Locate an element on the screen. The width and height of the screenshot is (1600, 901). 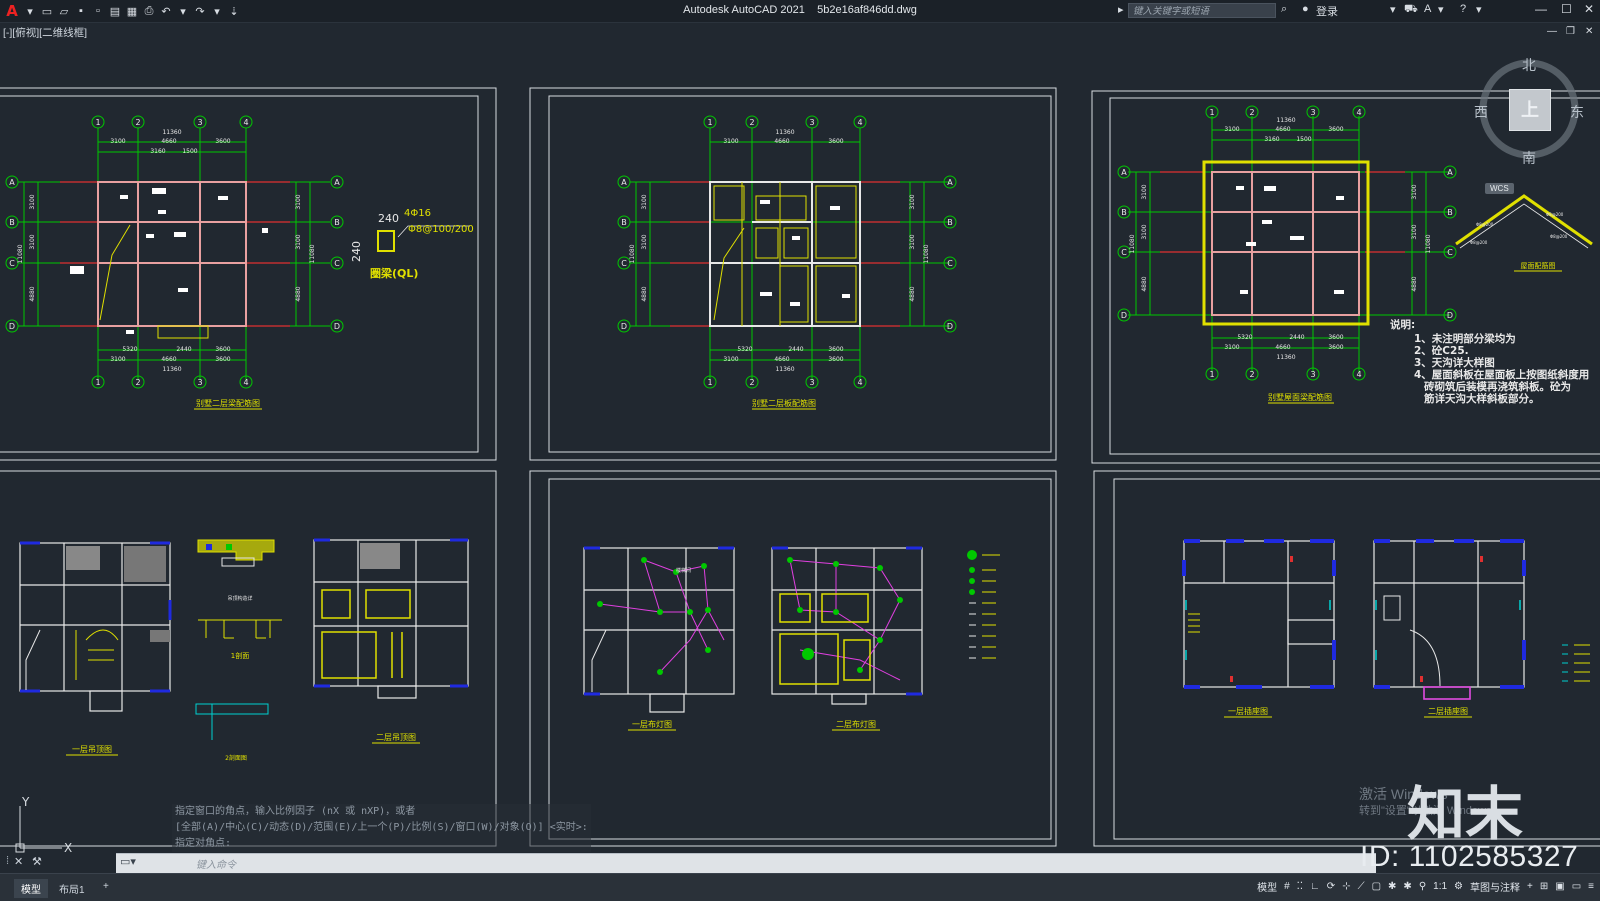
redo-icon: ↷ is located at coordinates (200, 11).